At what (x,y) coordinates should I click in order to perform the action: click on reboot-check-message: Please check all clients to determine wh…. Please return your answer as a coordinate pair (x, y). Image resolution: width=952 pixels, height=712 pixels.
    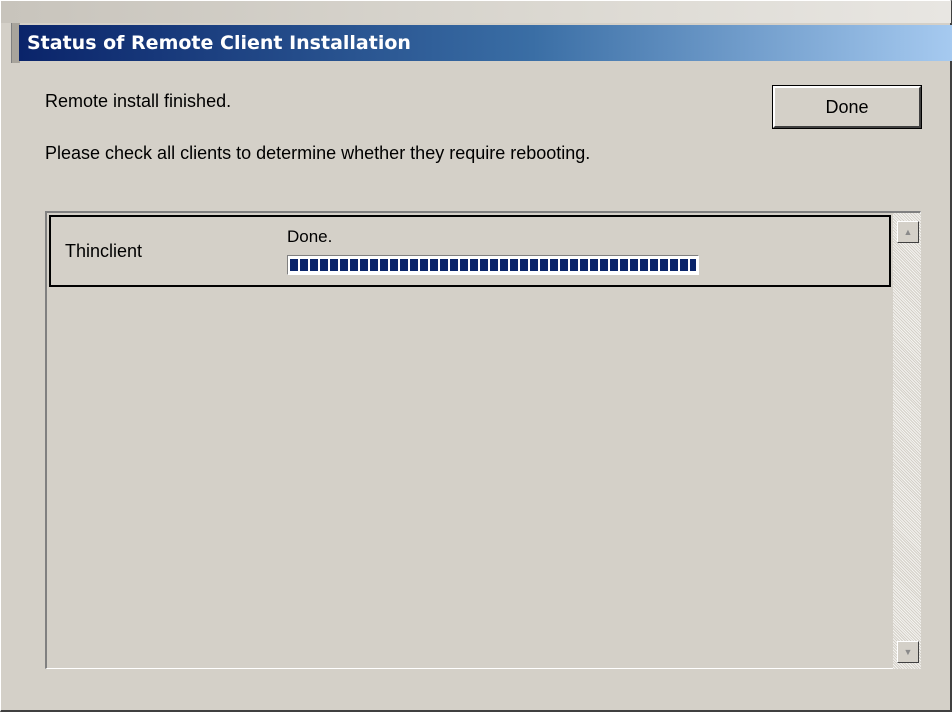
    Looking at the image, I should click on (318, 153).